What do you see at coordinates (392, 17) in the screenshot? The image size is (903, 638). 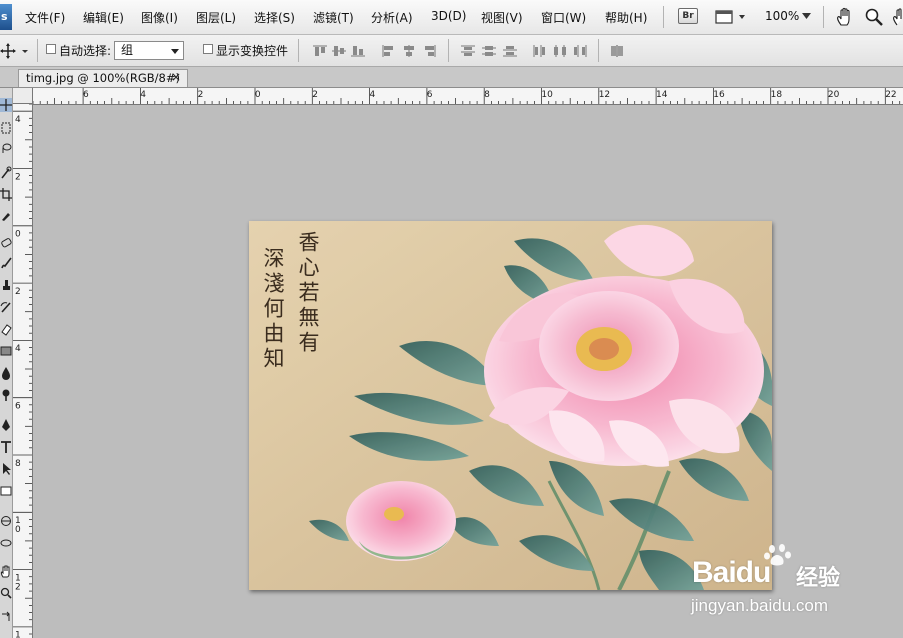 I see `menu-analysis: 分析(A)` at bounding box center [392, 17].